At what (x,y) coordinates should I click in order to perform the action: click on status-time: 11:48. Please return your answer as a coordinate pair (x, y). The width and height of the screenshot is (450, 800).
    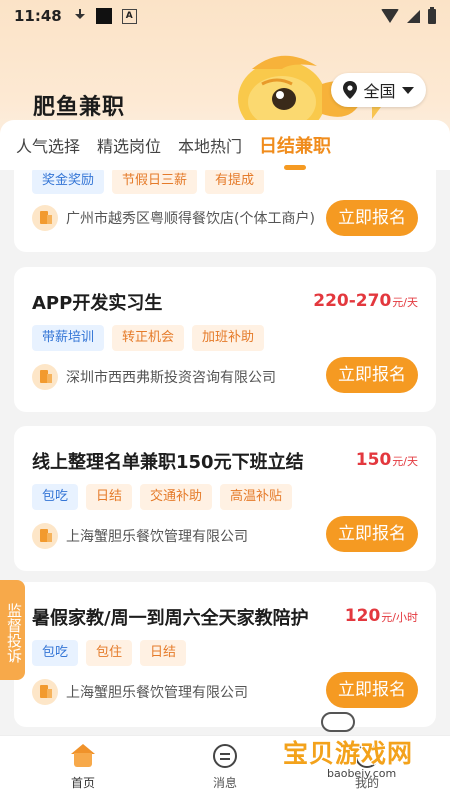
    Looking at the image, I should click on (38, 16).